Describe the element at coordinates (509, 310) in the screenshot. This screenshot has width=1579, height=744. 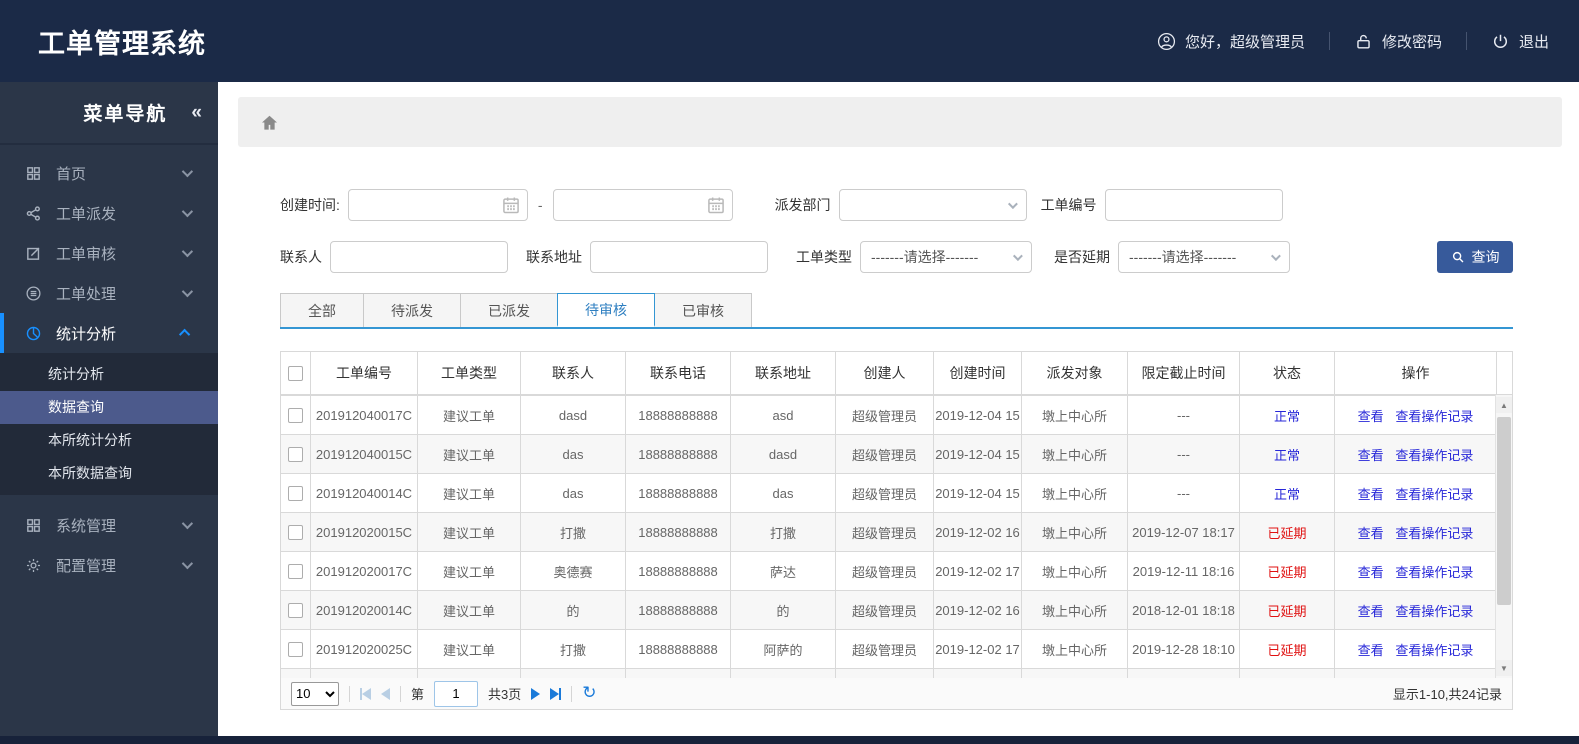
I see `tab-dispatched: 已派发` at that location.